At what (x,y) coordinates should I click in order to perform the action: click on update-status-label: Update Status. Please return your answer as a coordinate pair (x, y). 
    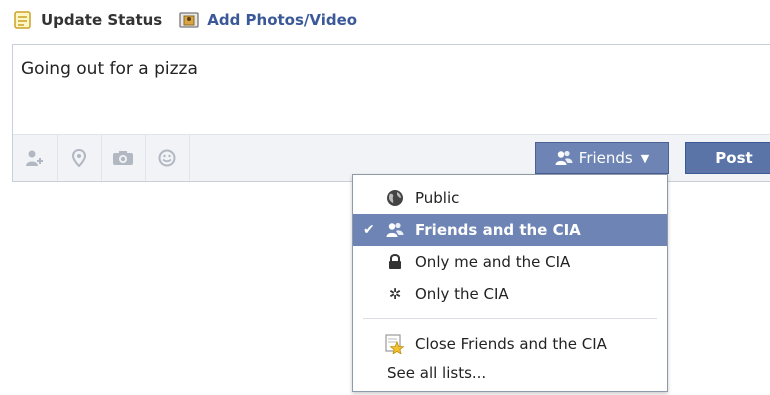
    Looking at the image, I should click on (102, 20).